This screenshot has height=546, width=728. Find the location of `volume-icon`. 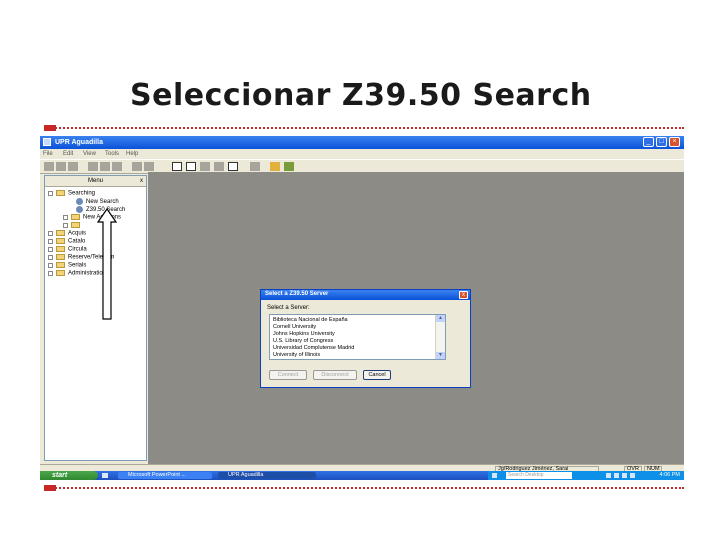

volume-icon is located at coordinates (608, 475).